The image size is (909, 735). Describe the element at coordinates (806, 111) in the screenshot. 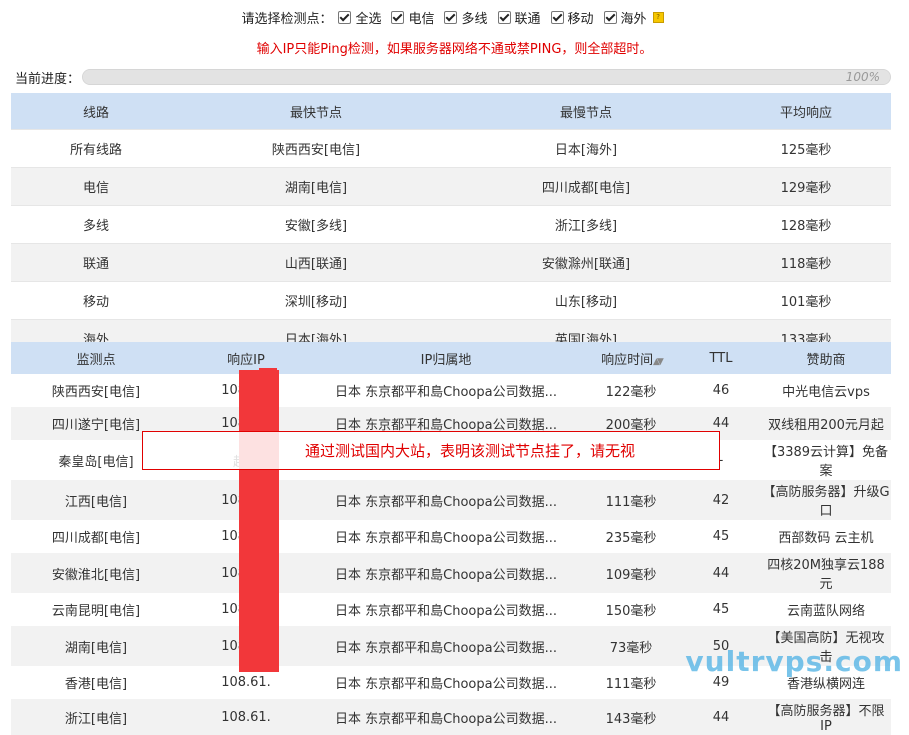

I see `summary-header-cell: 平均响应` at that location.